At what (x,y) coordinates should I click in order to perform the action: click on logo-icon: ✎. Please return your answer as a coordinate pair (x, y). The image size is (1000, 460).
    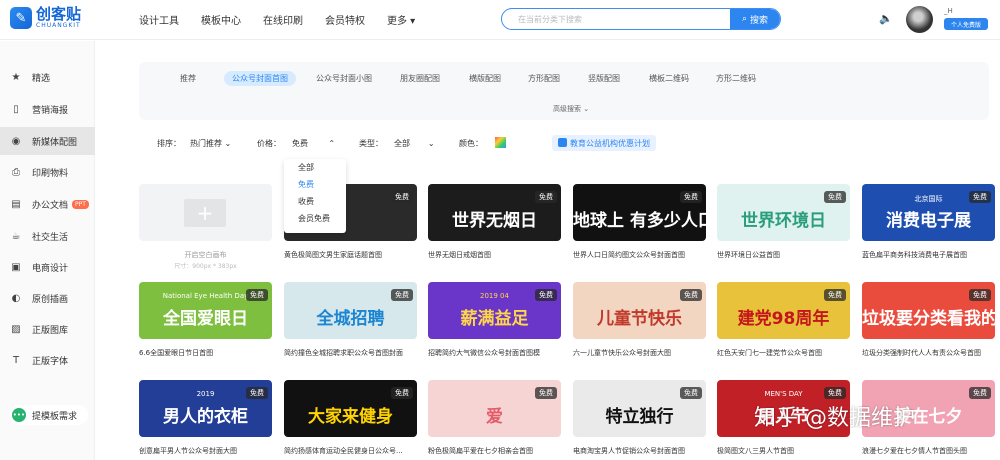
    Looking at the image, I should click on (21, 18).